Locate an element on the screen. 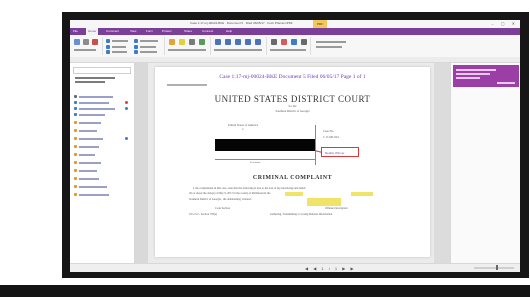 This screenshot has height=297, width=530. typewriter-icon is located at coordinates (172, 42).